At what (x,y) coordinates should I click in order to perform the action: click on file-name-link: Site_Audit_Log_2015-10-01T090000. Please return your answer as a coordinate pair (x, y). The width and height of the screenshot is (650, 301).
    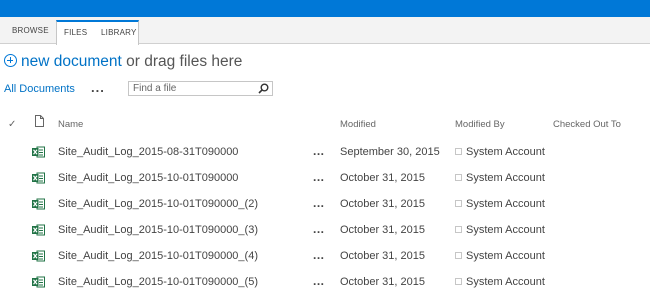
    Looking at the image, I should click on (148, 178).